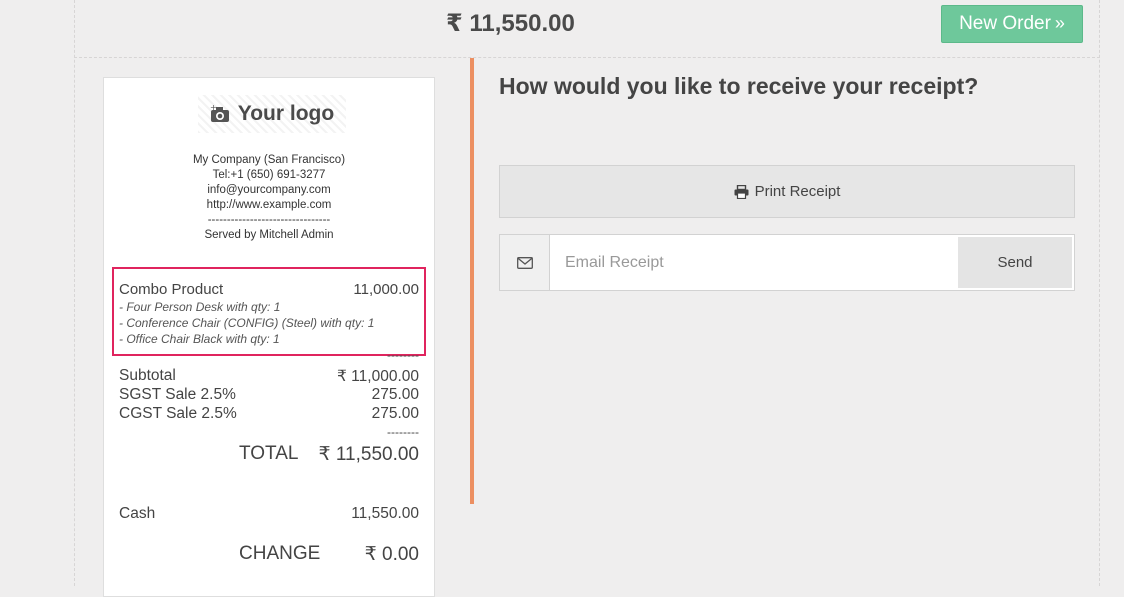  I want to click on camera-icon: +, so click(219, 113).